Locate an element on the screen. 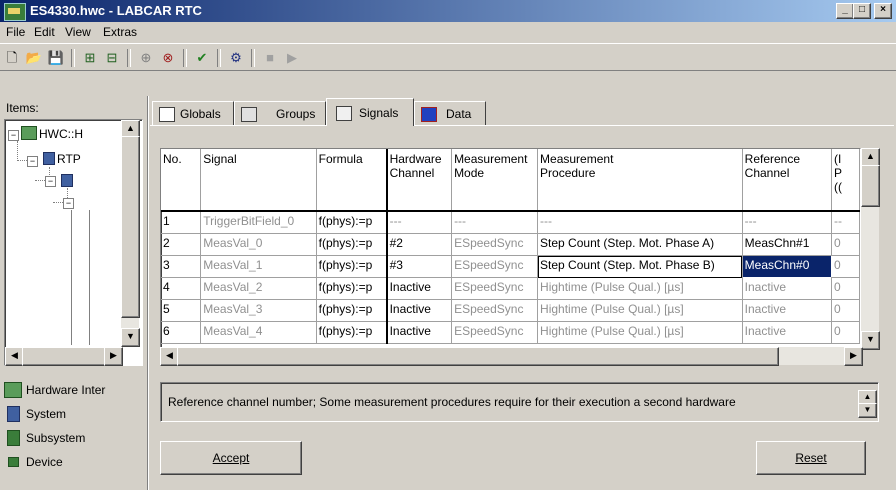 The width and height of the screenshot is (896, 490). accept-button: Accept is located at coordinates (231, 458).